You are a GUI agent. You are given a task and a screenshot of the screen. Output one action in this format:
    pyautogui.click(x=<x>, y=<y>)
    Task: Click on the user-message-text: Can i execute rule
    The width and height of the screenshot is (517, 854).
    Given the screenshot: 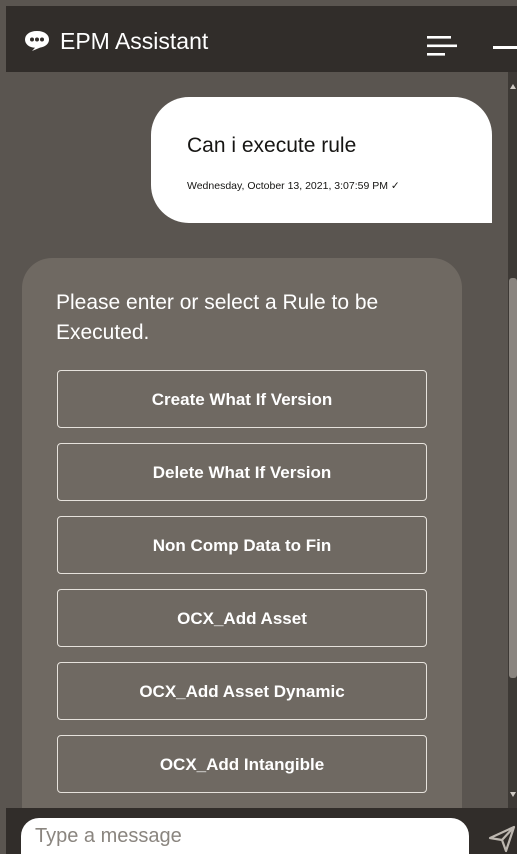 What is the action you would take?
    pyautogui.click(x=272, y=145)
    